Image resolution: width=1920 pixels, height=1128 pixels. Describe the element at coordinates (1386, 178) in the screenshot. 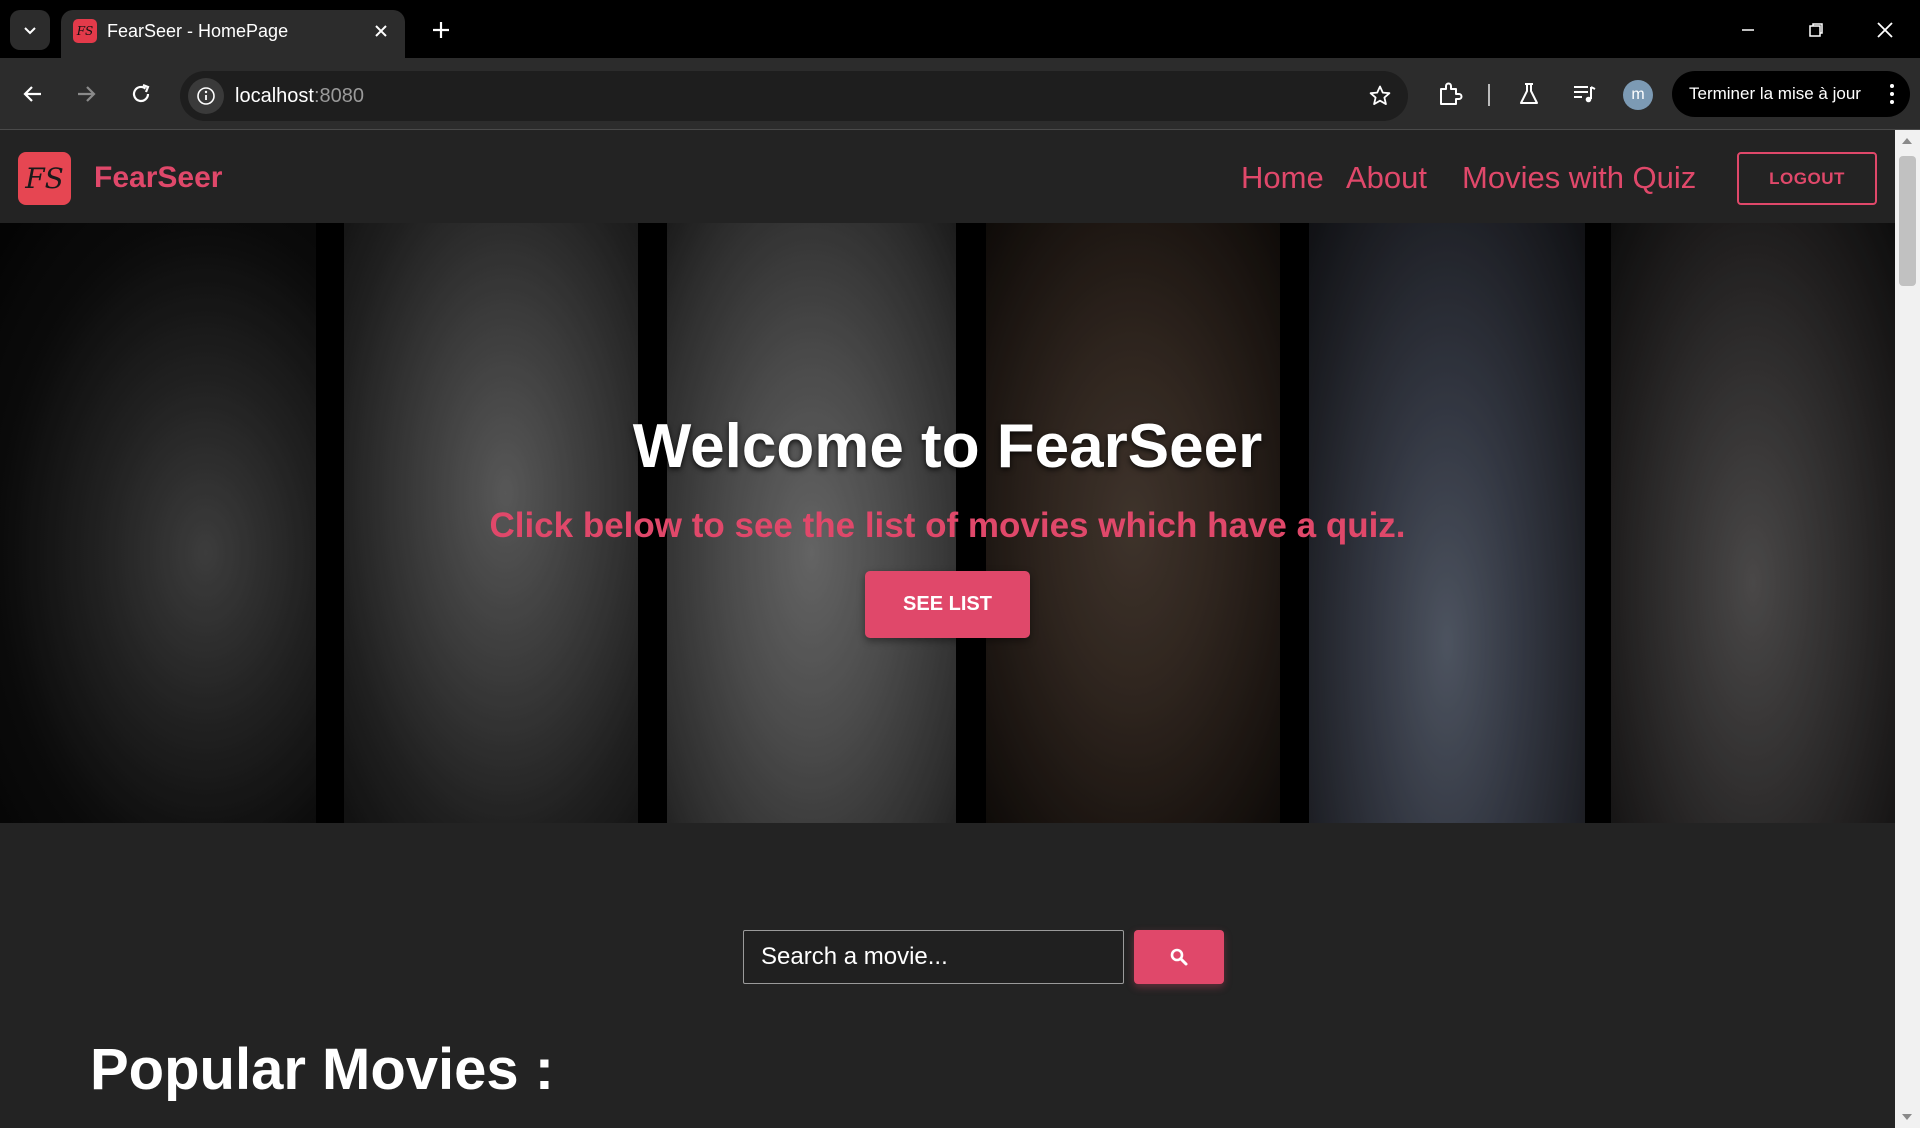

I see `nav-link-about: About` at that location.